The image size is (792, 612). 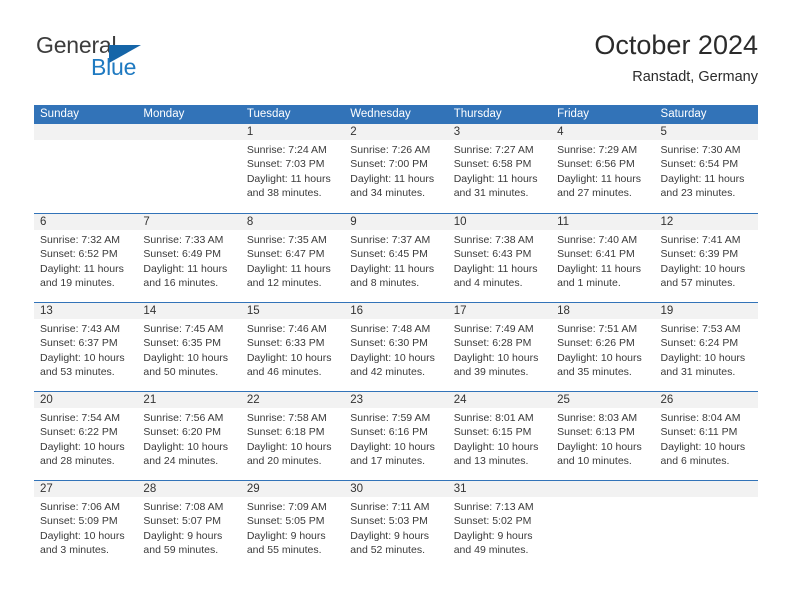 What do you see at coordinates (182, 521) in the screenshot?
I see `sunset-text: Sunset: 5:07 PM` at bounding box center [182, 521].